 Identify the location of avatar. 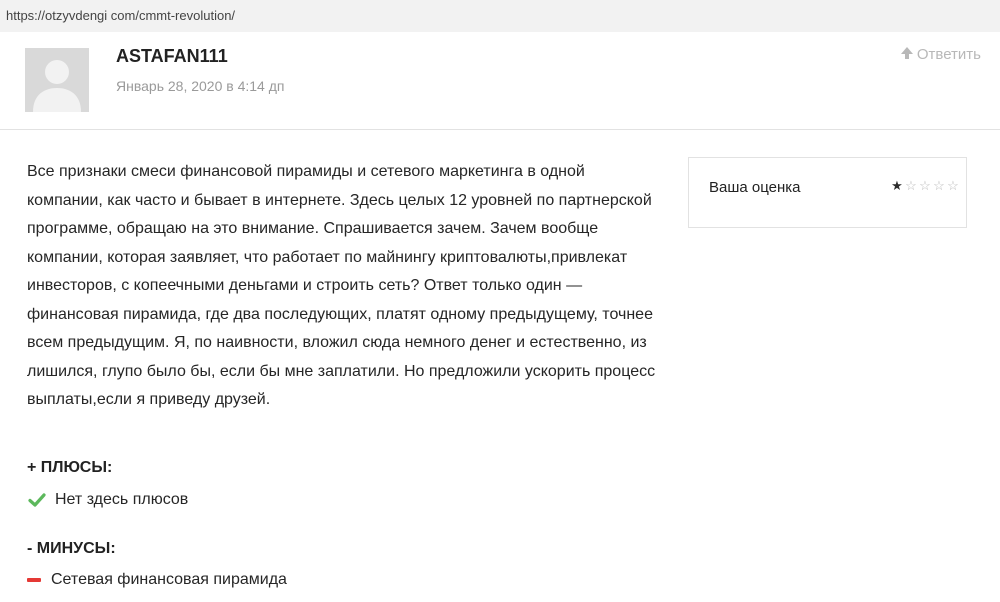
(57, 80).